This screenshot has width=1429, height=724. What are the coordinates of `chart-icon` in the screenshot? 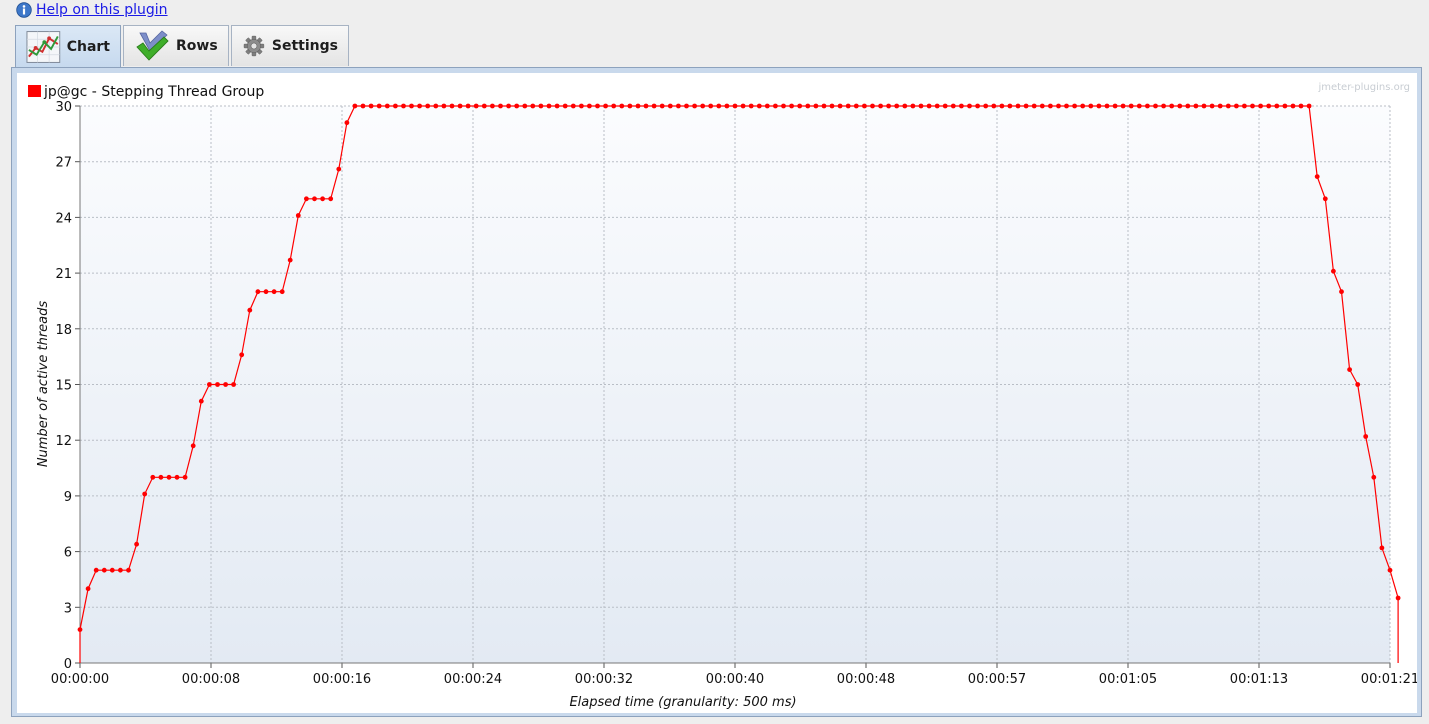 It's located at (43, 47).